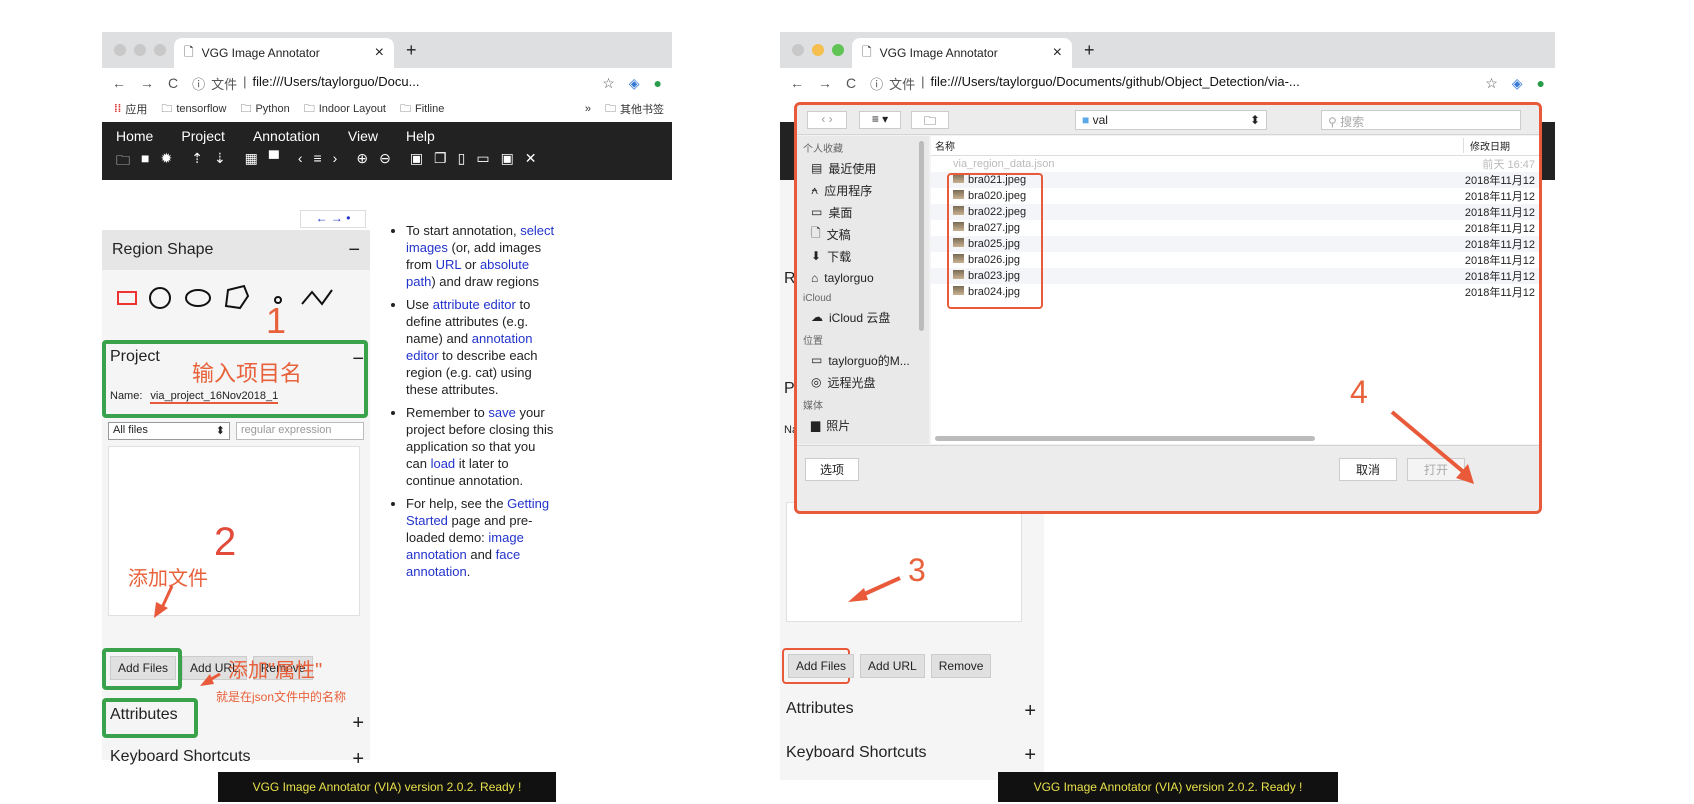  What do you see at coordinates (863, 317) in the screenshot?
I see `sidebar-item-icloud-drive: ☁ iCloud 云盘` at bounding box center [863, 317].